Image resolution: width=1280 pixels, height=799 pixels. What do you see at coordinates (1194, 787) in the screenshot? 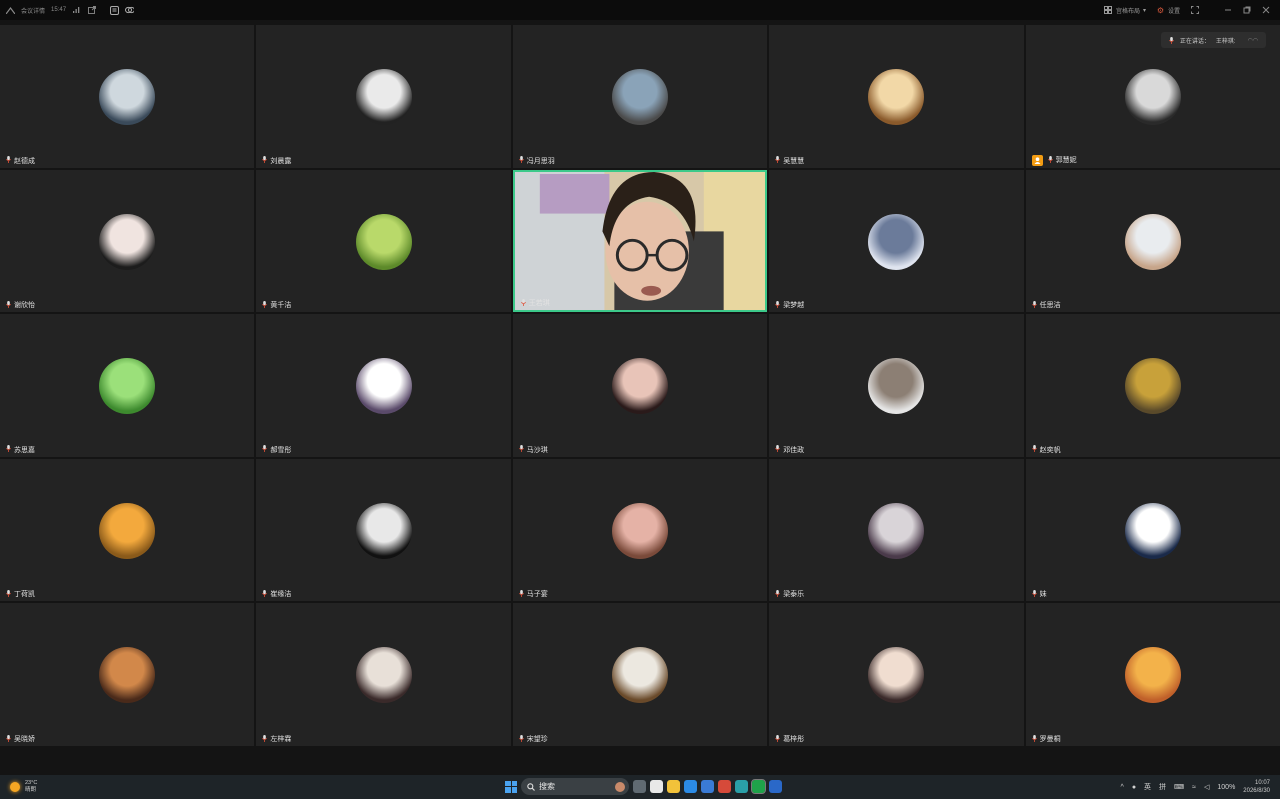
I see `wifi-icon: ≈` at bounding box center [1194, 787].